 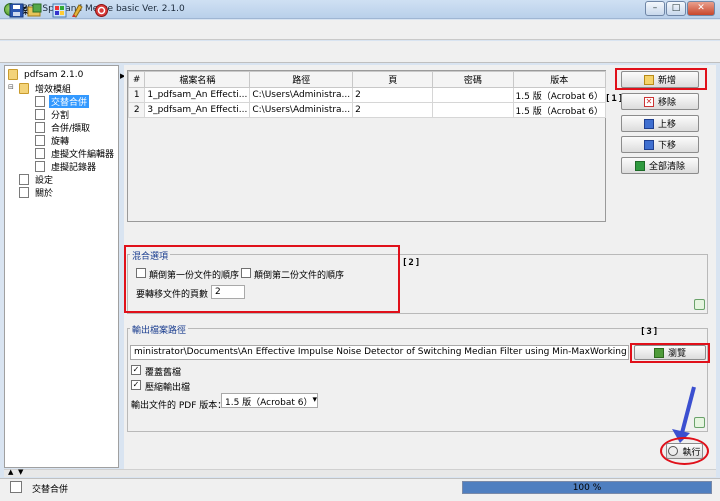 What do you see at coordinates (179, 406) in the screenshot?
I see `pdf-version-label: 輸出文件的 PDF 版本：` at bounding box center [179, 406].